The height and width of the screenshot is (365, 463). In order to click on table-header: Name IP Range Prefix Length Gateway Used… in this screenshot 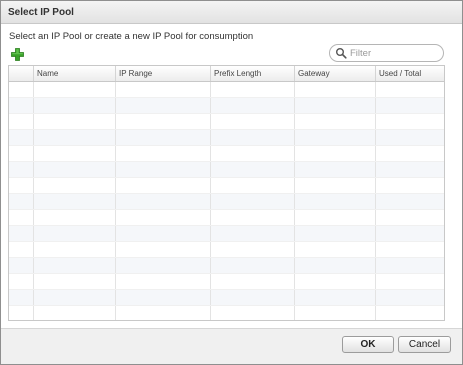, I will do `click(226, 74)`.